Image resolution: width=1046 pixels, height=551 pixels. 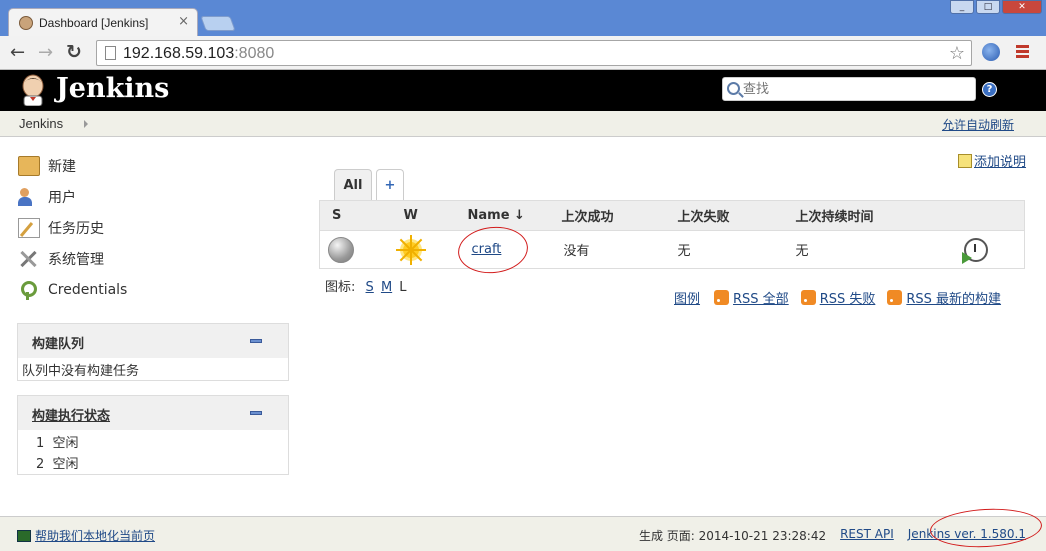 What do you see at coordinates (837, 297) in the screenshot?
I see `rss-failed-link: RSS 失败` at bounding box center [837, 297].